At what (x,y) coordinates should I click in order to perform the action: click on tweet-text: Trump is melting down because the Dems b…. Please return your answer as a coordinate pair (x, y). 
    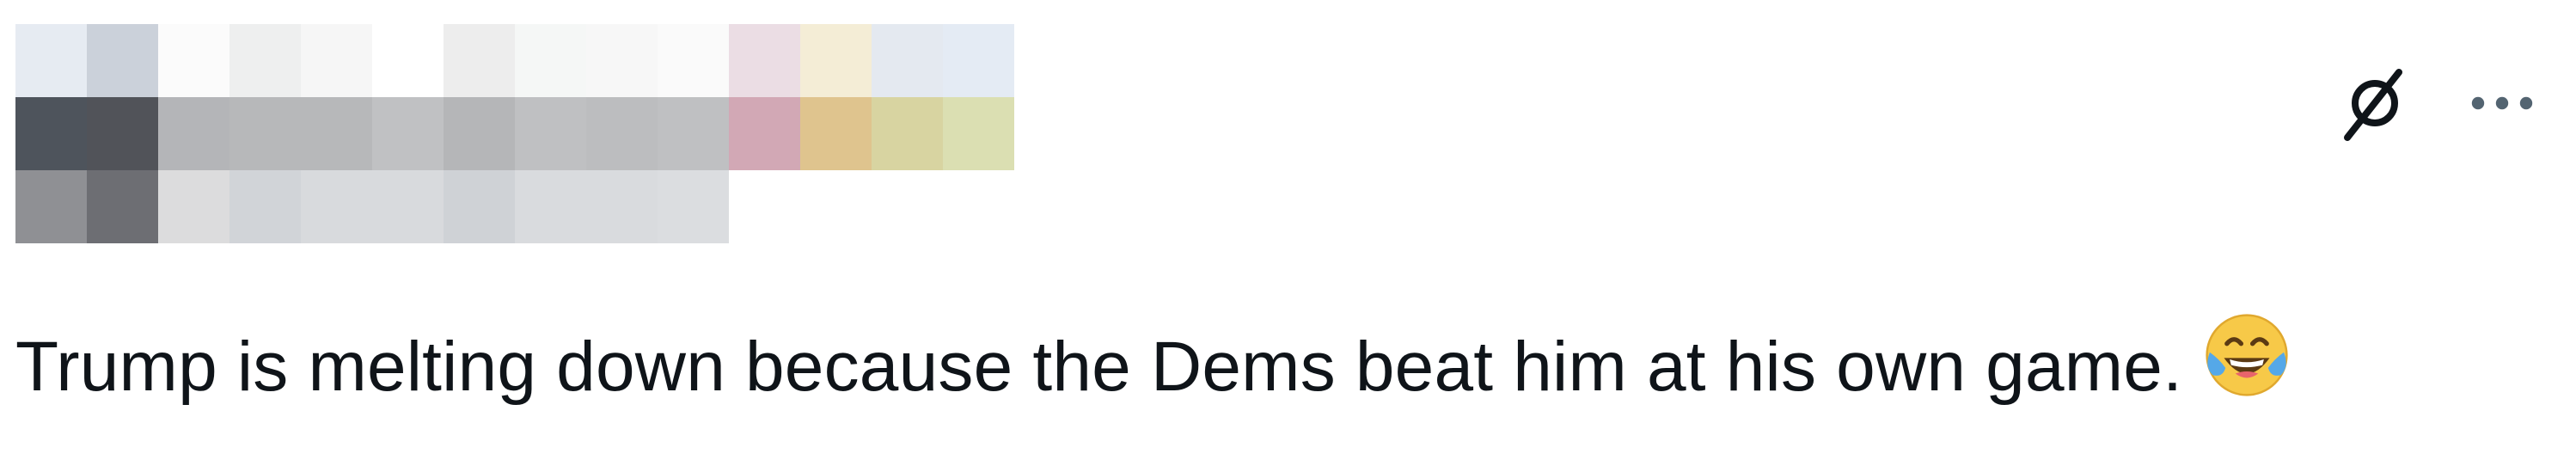
    Looking at the image, I should click on (1099, 367).